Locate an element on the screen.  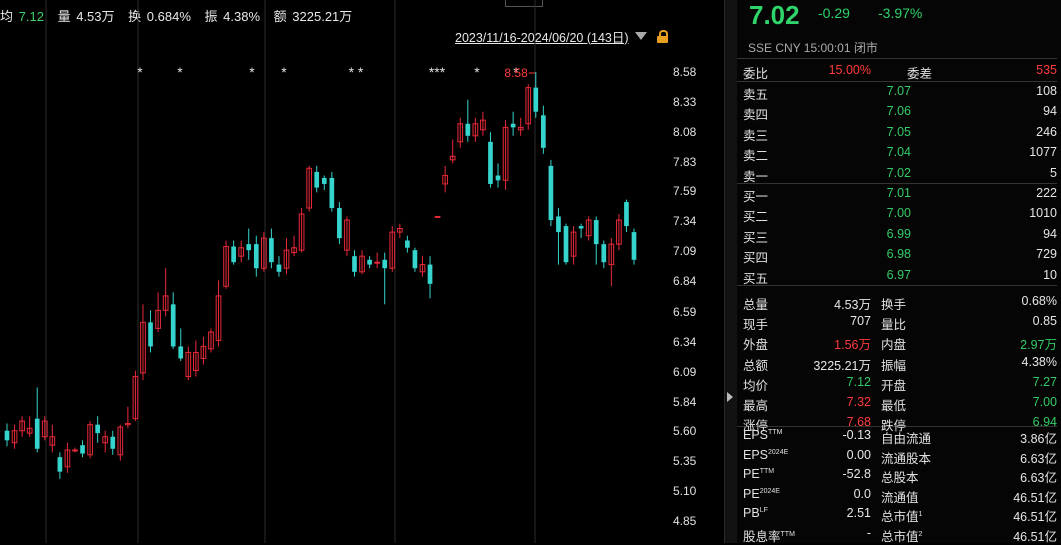
divider is located at coordinates (897, 58).